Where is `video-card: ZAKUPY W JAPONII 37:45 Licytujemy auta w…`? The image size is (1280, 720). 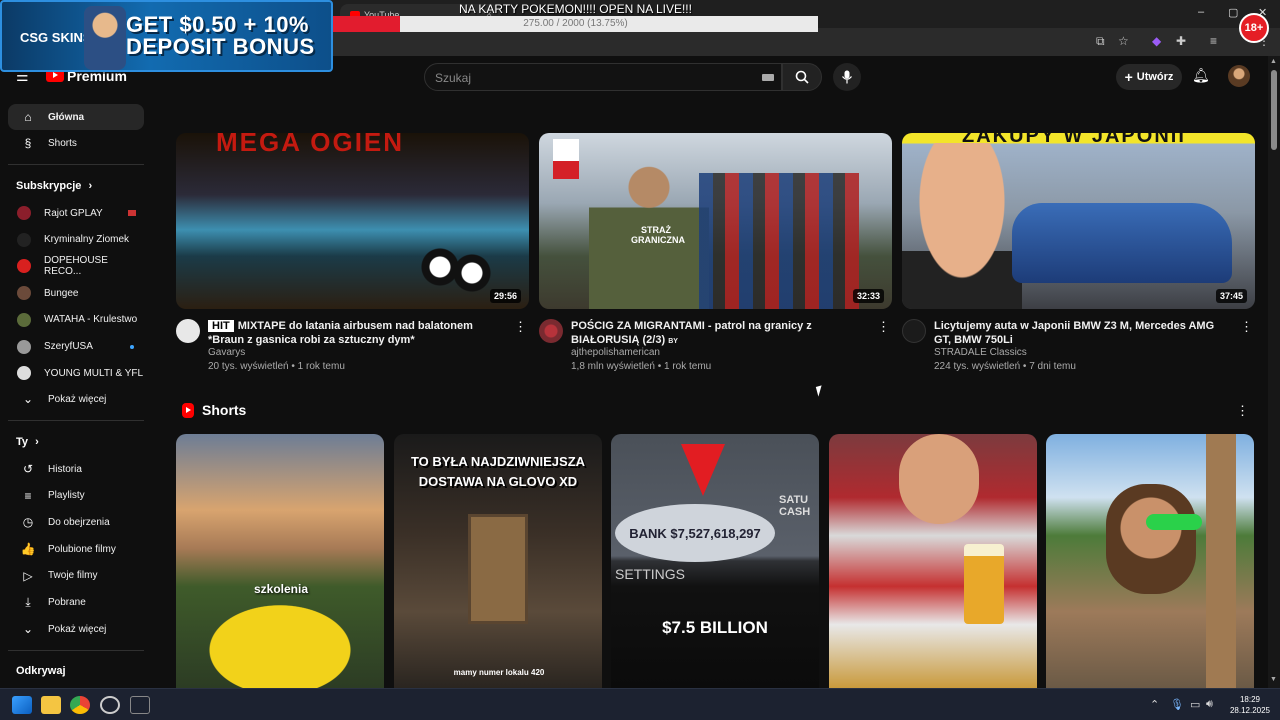 video-card: ZAKUPY W JAPONII 37:45 Licytujemy auta w… is located at coordinates (1078, 260).